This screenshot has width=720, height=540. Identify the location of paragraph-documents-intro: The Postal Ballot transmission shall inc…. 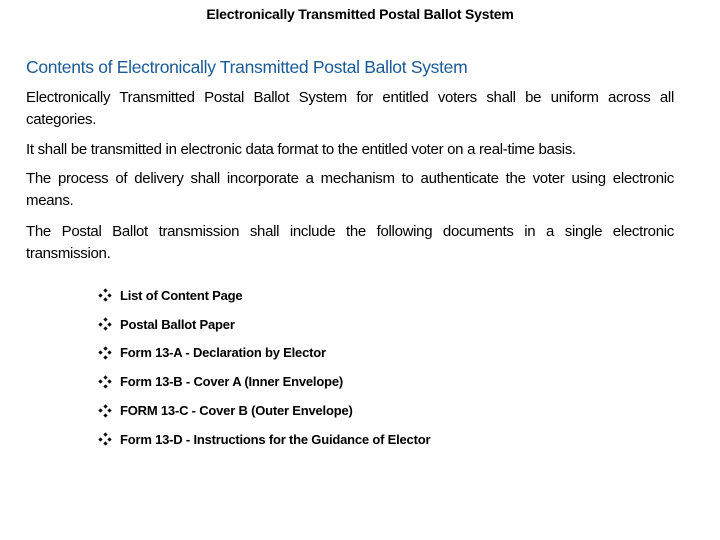
(350, 242).